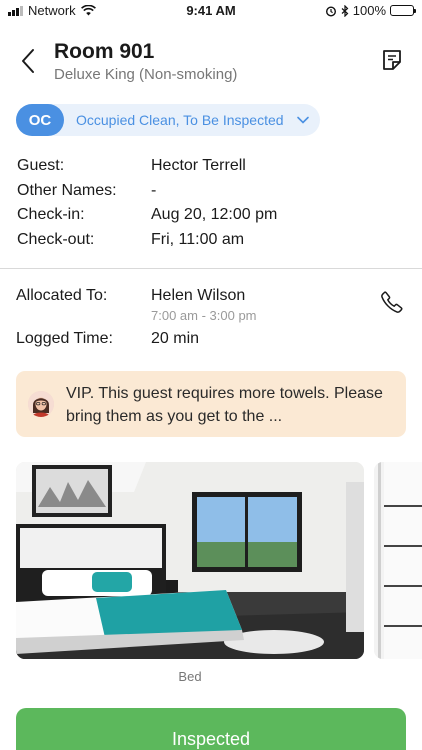  Describe the element at coordinates (40, 120) in the screenshot. I see `status-code-badge: OC` at that location.